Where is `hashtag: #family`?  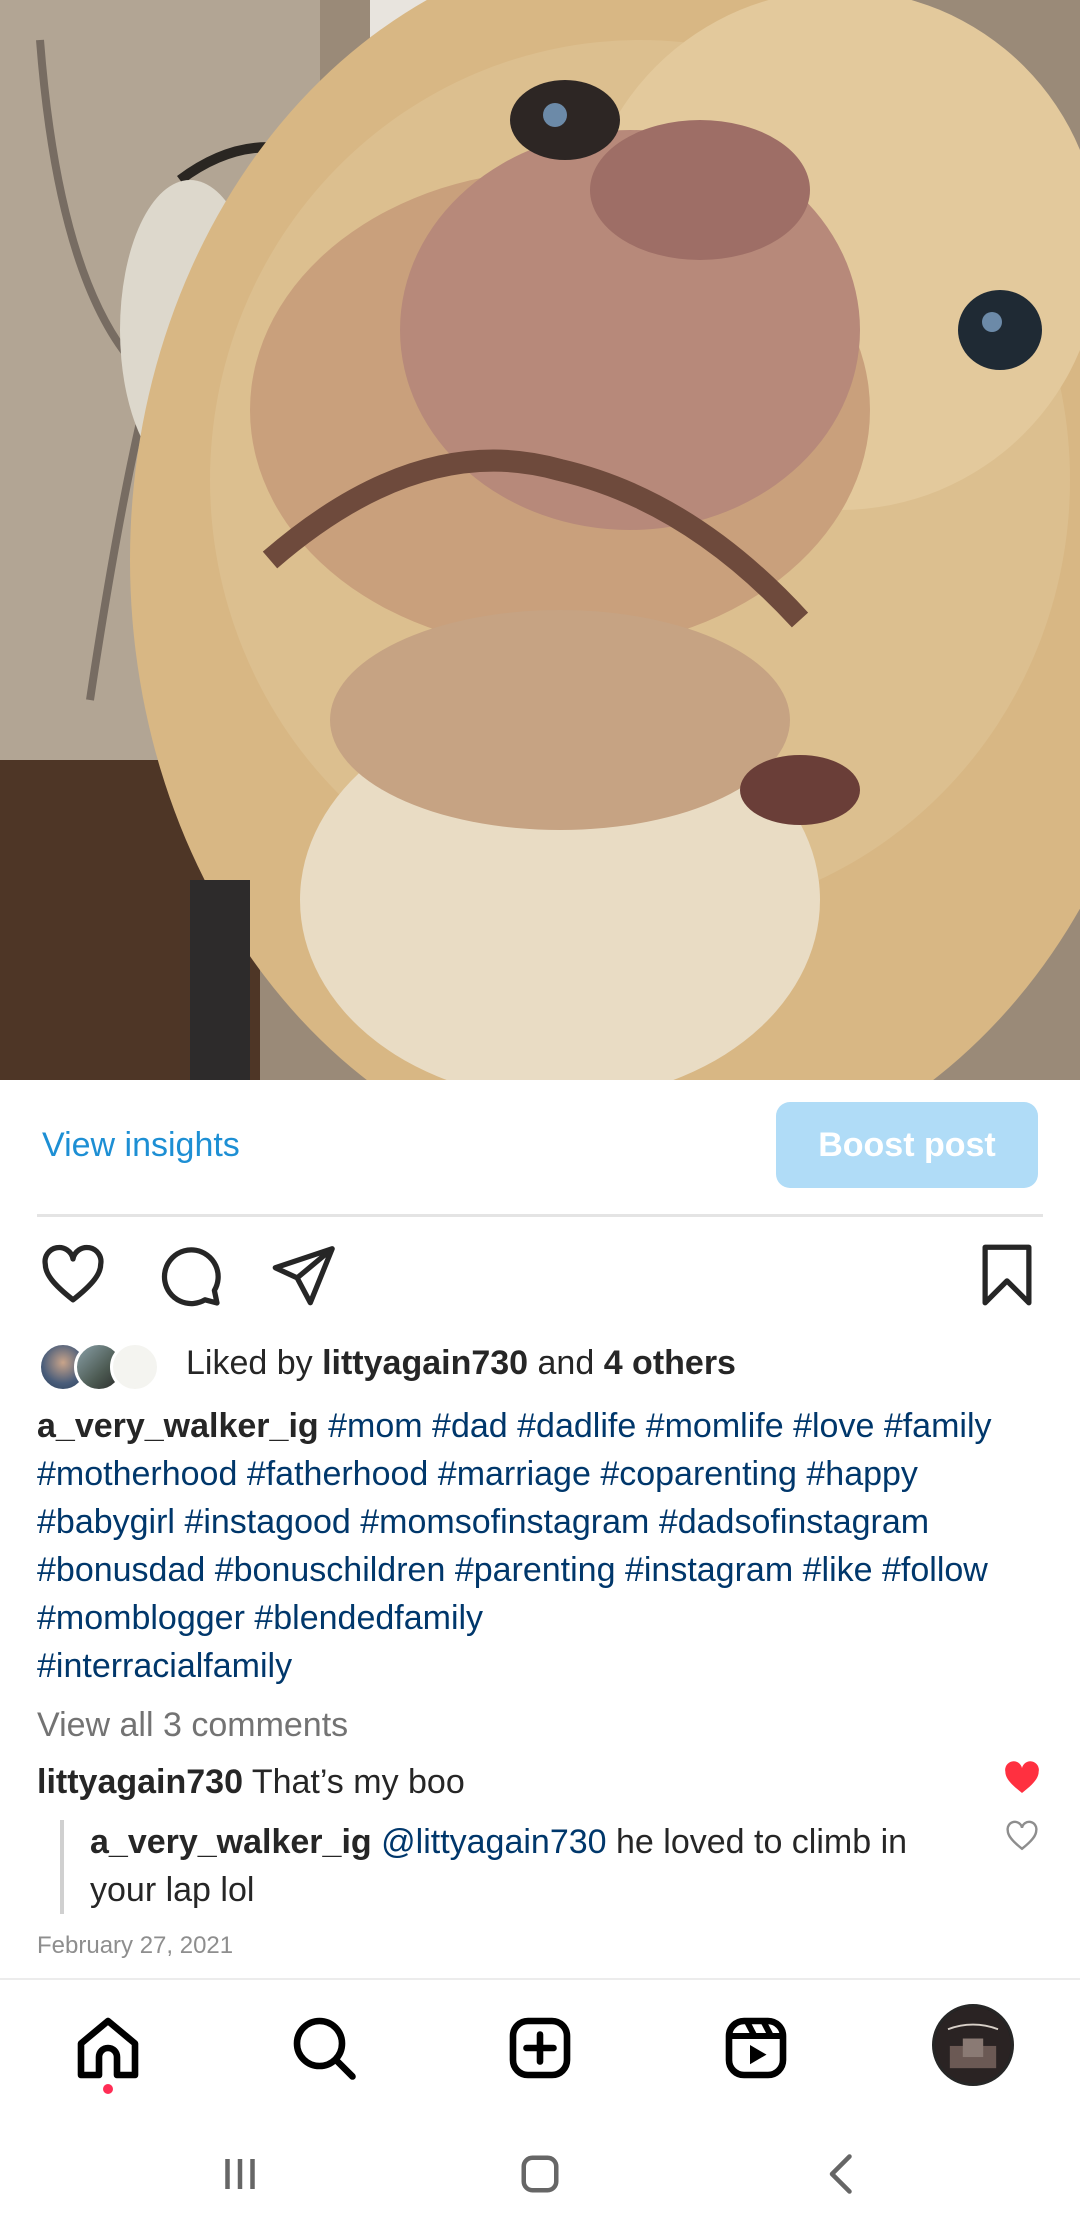
hashtag: #family is located at coordinates (938, 1426).